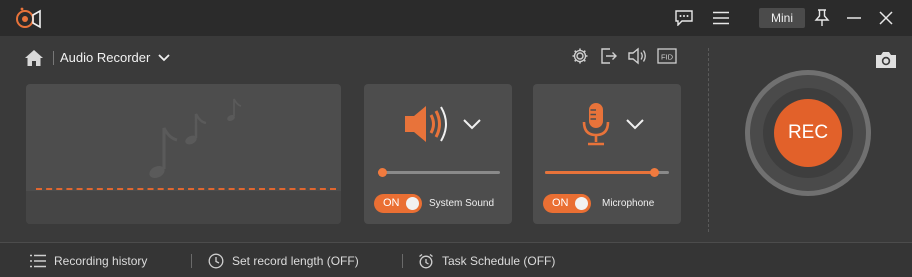  I want to click on recording-history-button: Recording history, so click(88, 261).